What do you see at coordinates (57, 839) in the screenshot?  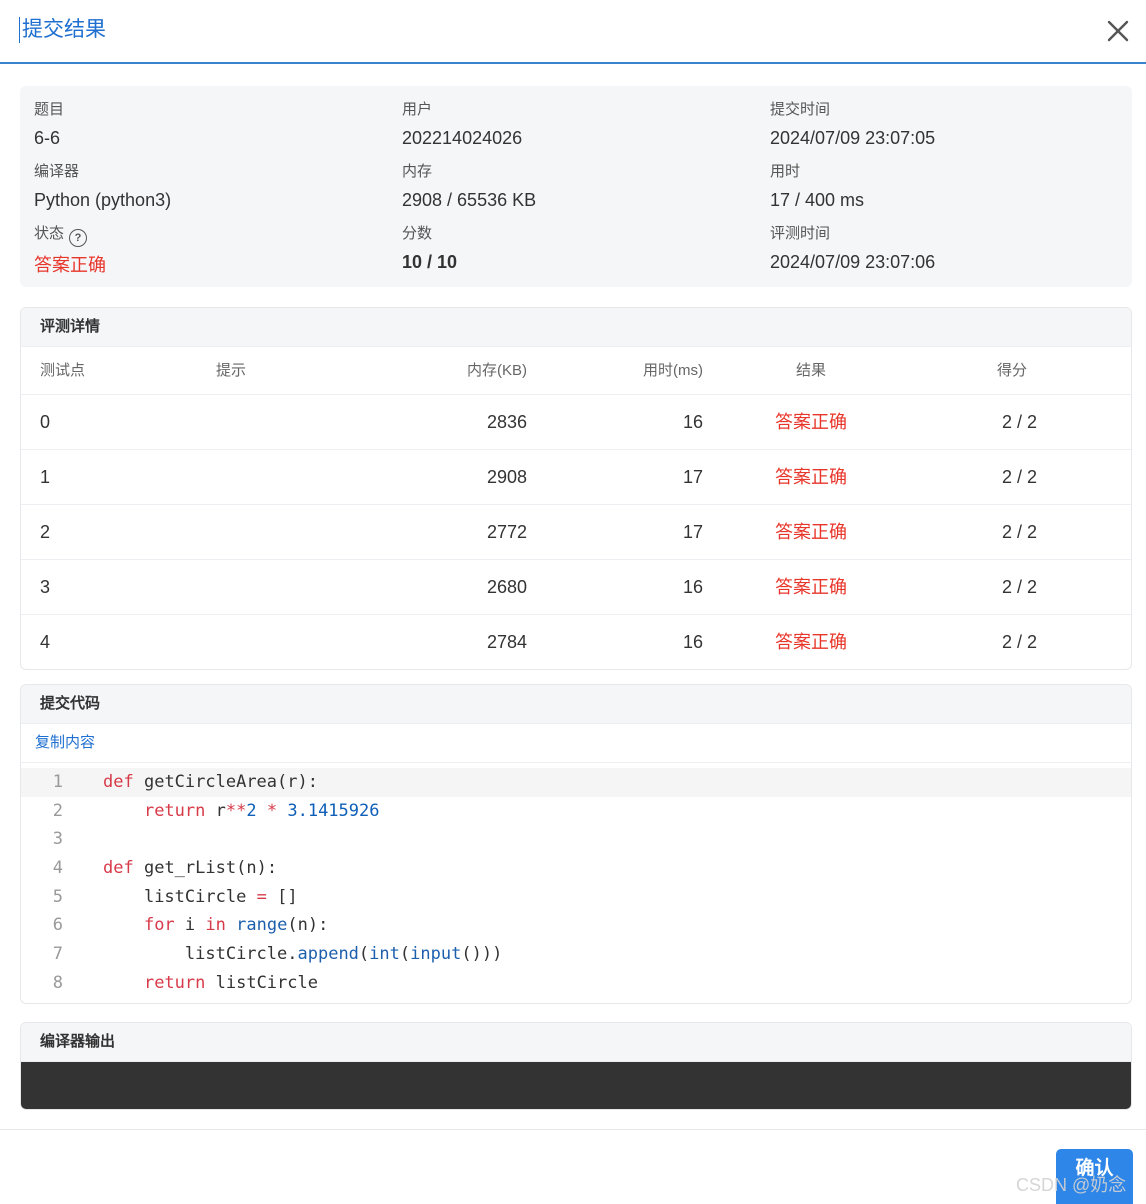 I see `line-number: 3` at bounding box center [57, 839].